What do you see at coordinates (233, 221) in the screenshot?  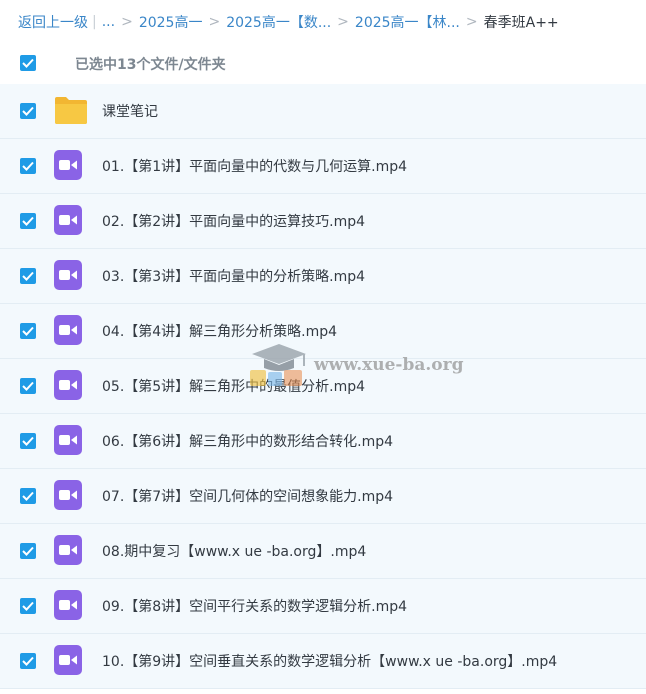 I see `file-name: 02.【第2讲】平面向量中的运算技巧.mp4` at bounding box center [233, 221].